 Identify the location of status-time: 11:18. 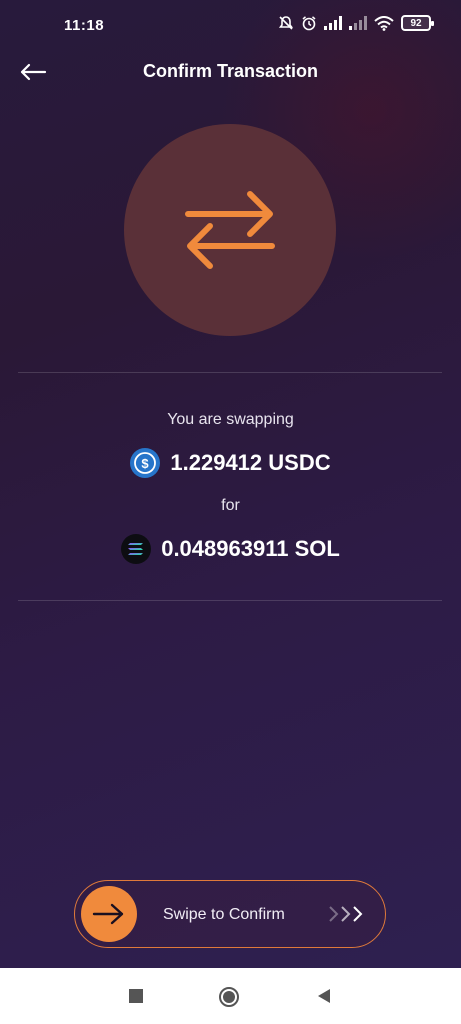
(84, 25).